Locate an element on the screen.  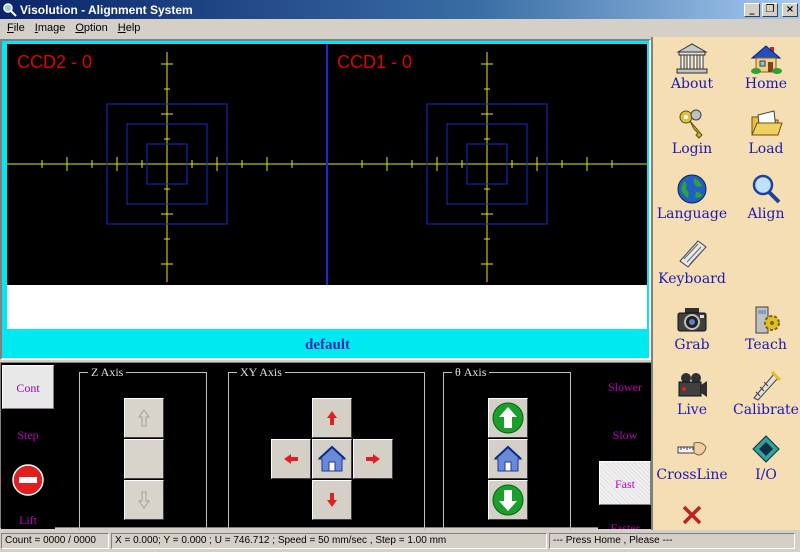
y-up-button is located at coordinates (332, 418).